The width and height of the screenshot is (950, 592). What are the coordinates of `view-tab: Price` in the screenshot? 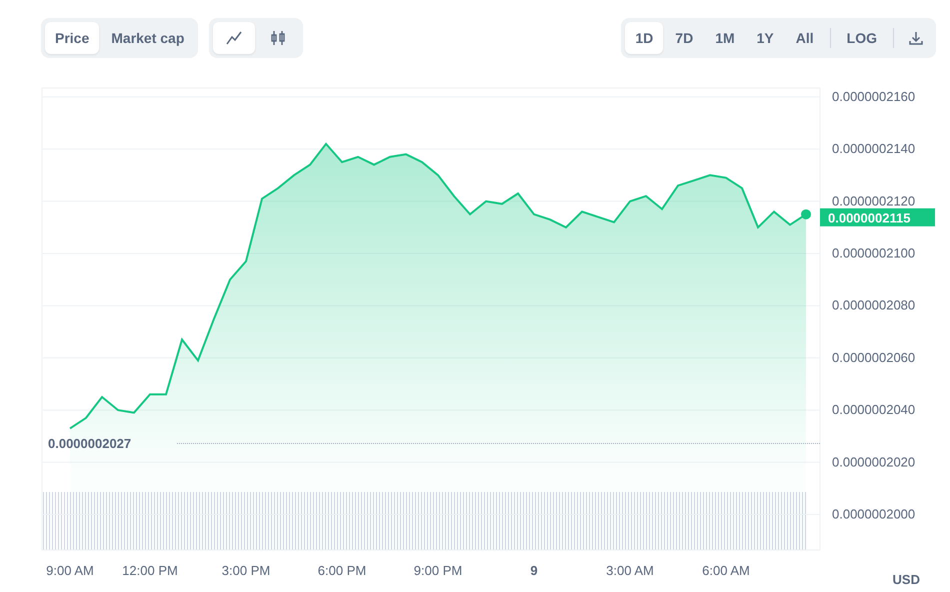 It's located at (72, 38).